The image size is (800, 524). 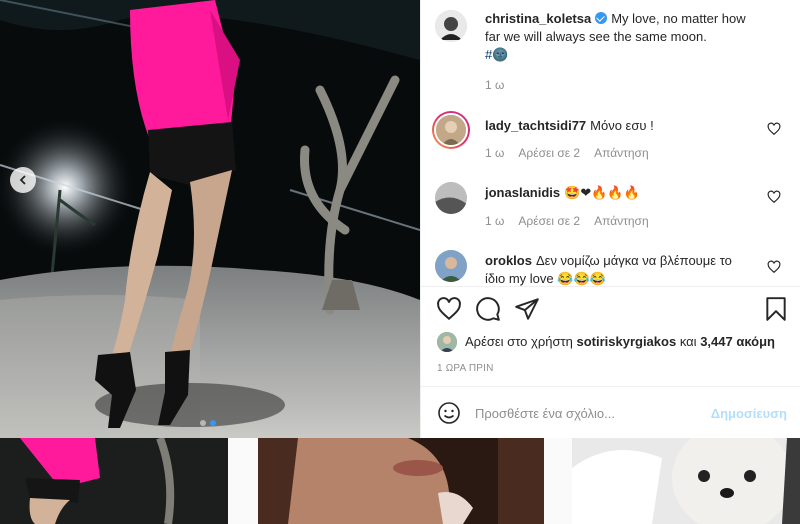 I want to click on author-username: christina_koletsa, so click(x=538, y=18).